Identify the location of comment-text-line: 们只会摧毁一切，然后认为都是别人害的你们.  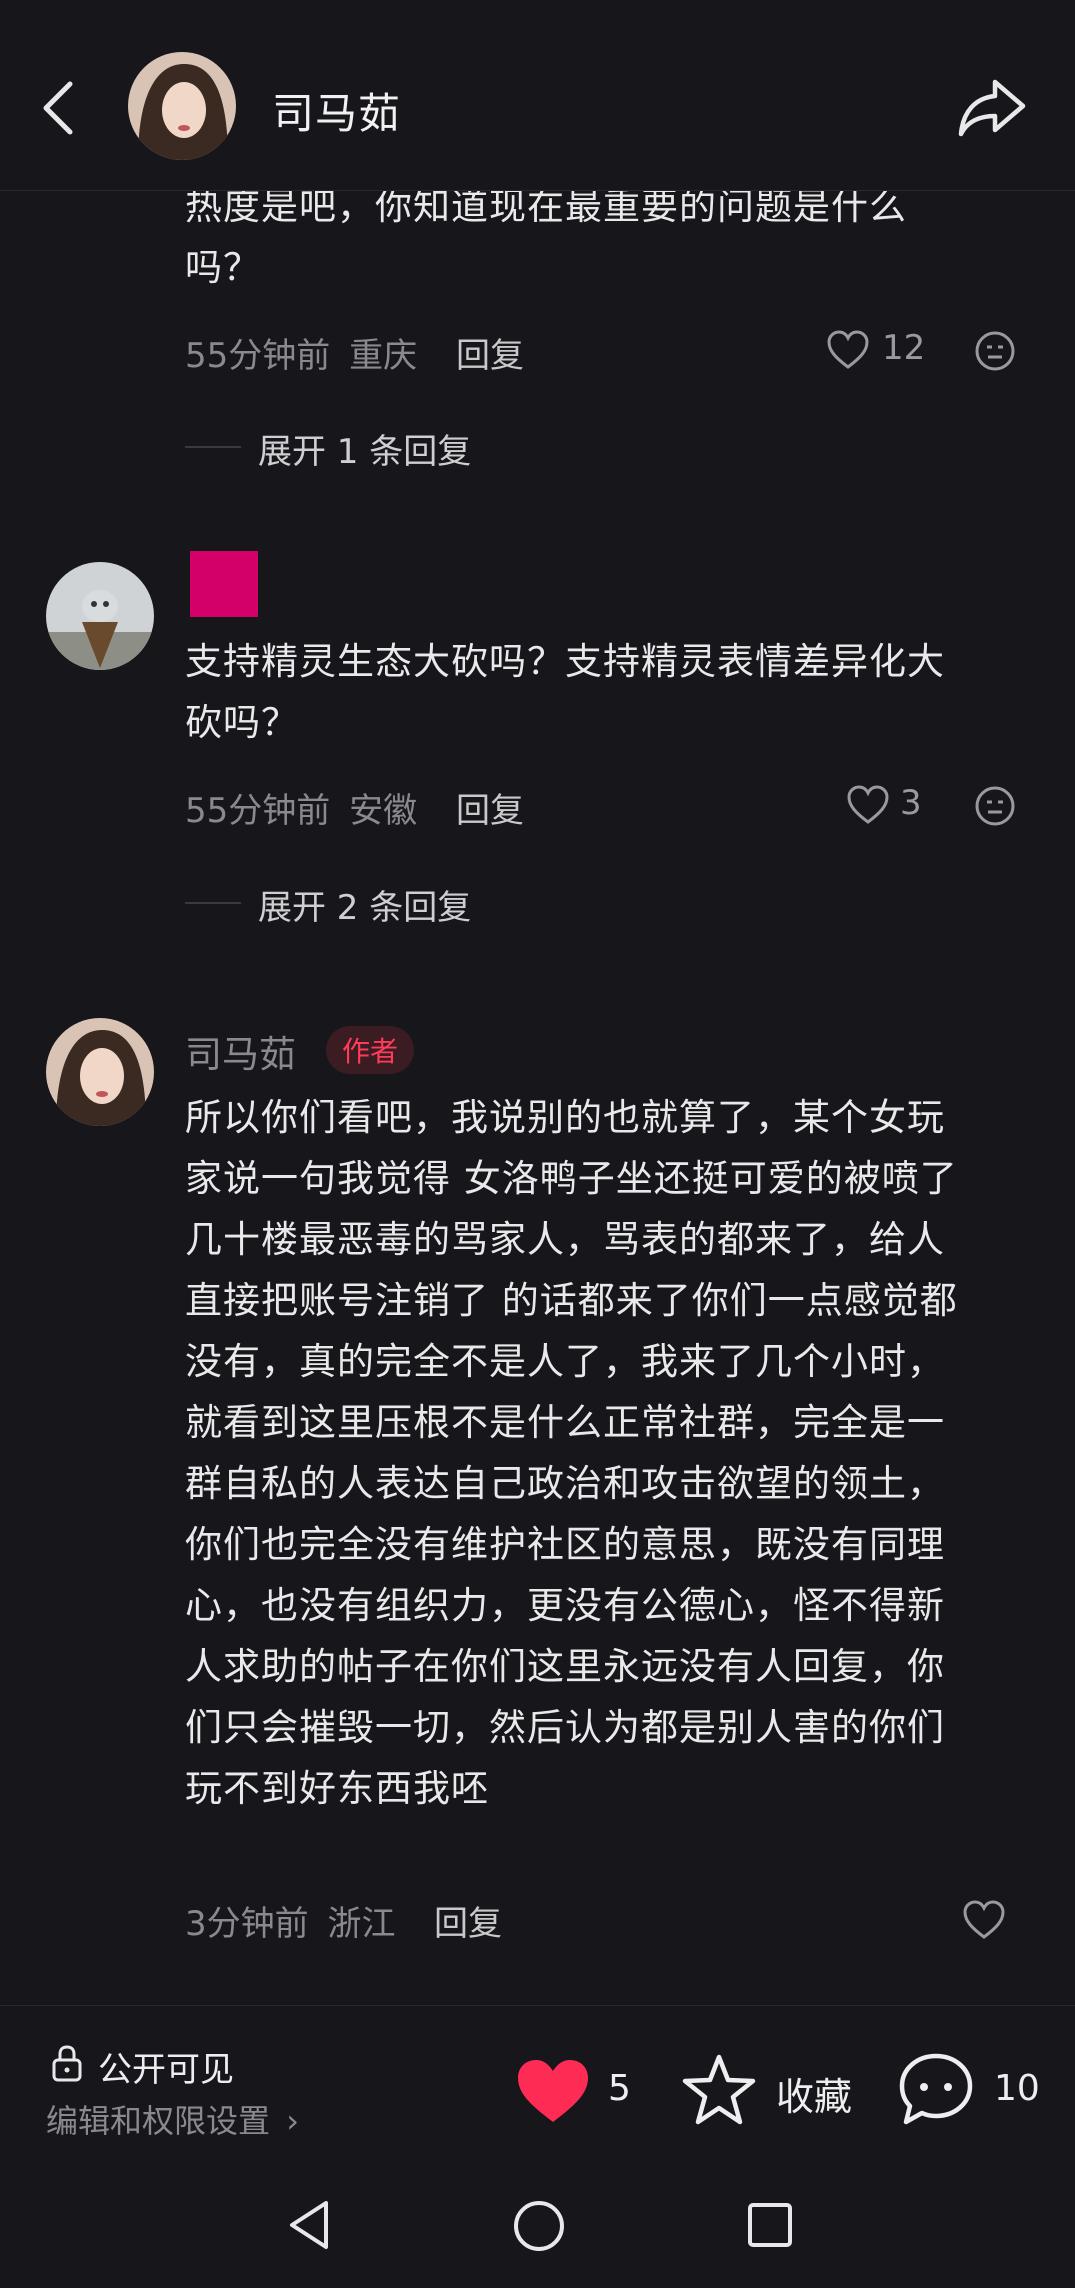
(565, 1727).